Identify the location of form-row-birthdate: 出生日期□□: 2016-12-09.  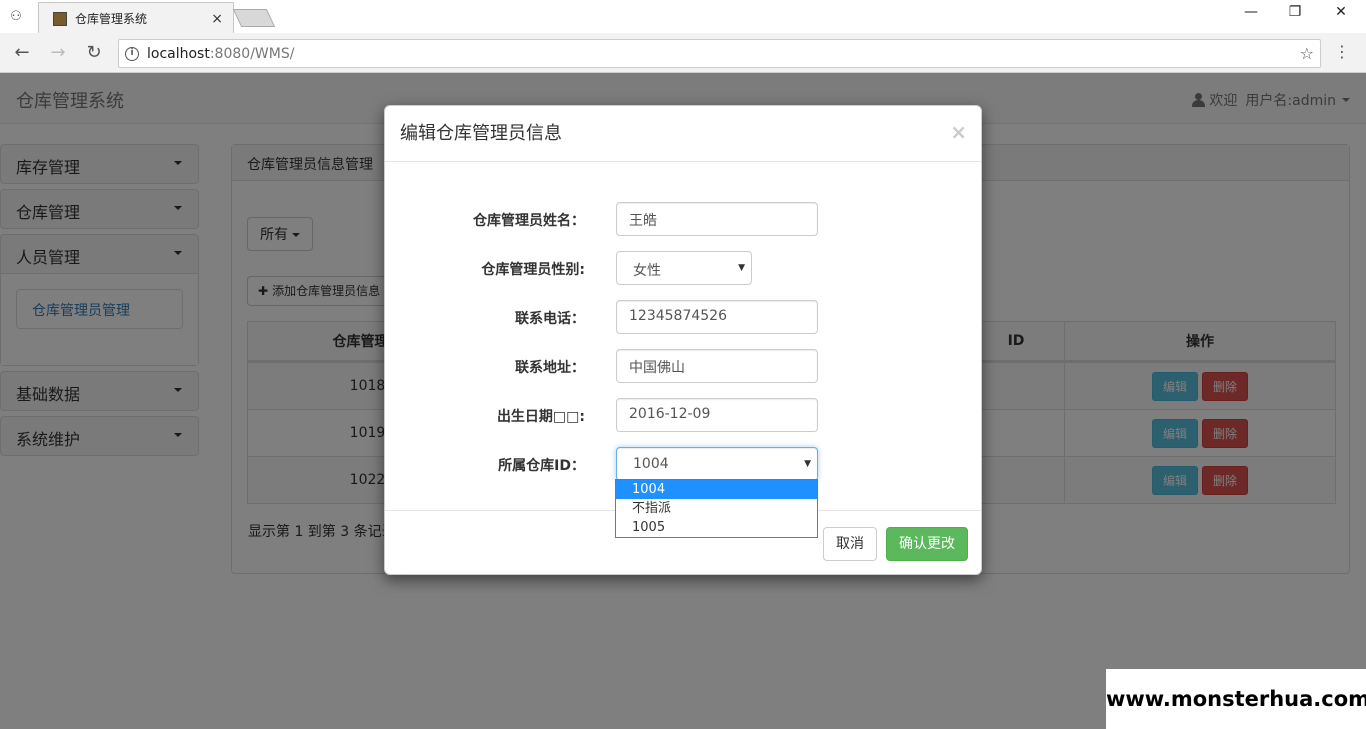
(684, 415).